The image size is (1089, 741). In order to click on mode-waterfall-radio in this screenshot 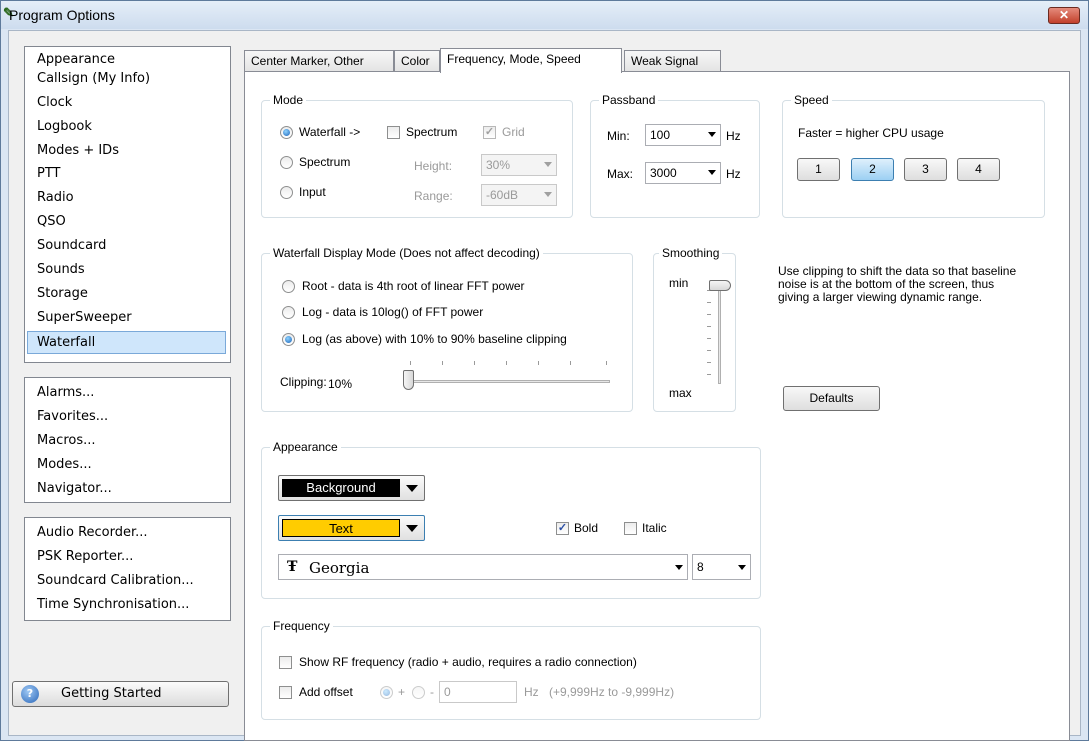, I will do `click(286, 132)`.